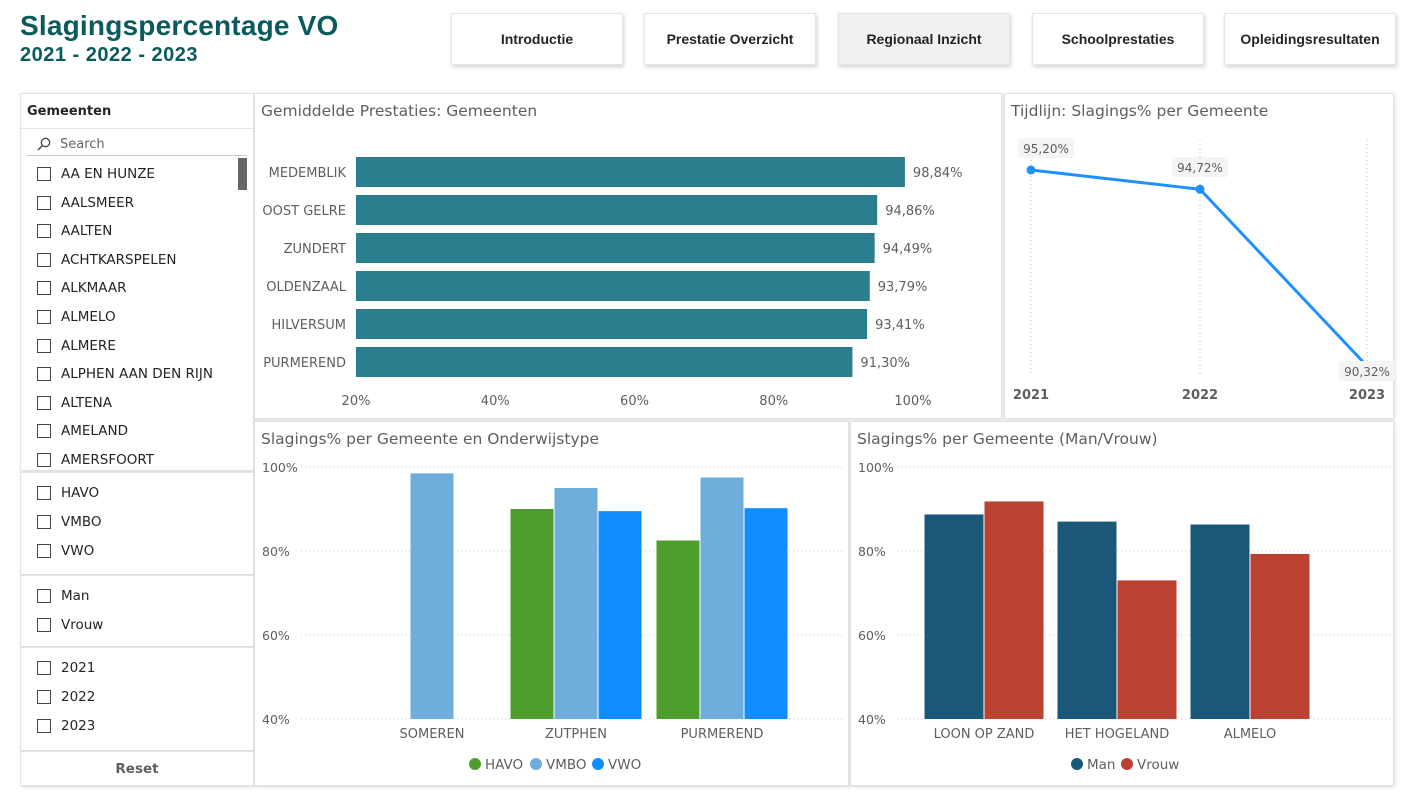 This screenshot has width=1406, height=804. I want to click on nav-introductie-button: Introductie, so click(537, 39).